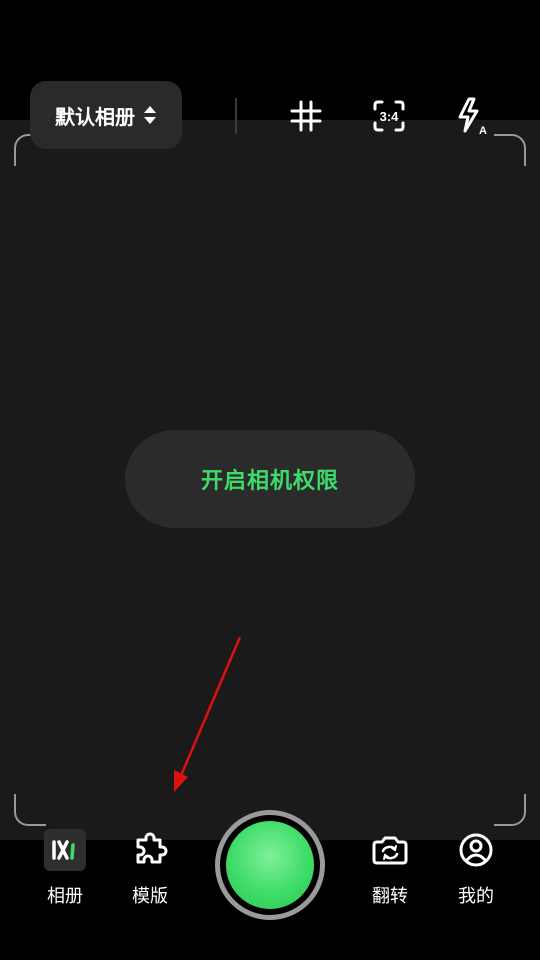 The width and height of the screenshot is (540, 960). I want to click on aspect-ratio-icon: 3:4, so click(389, 116).